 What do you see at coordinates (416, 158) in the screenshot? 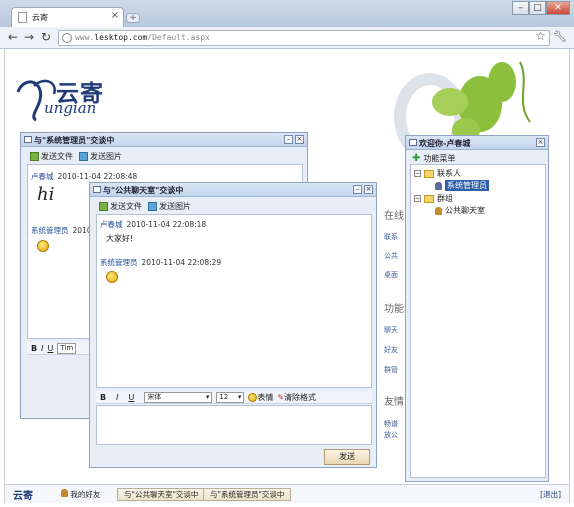
I see `add-icon: ✚` at bounding box center [416, 158].